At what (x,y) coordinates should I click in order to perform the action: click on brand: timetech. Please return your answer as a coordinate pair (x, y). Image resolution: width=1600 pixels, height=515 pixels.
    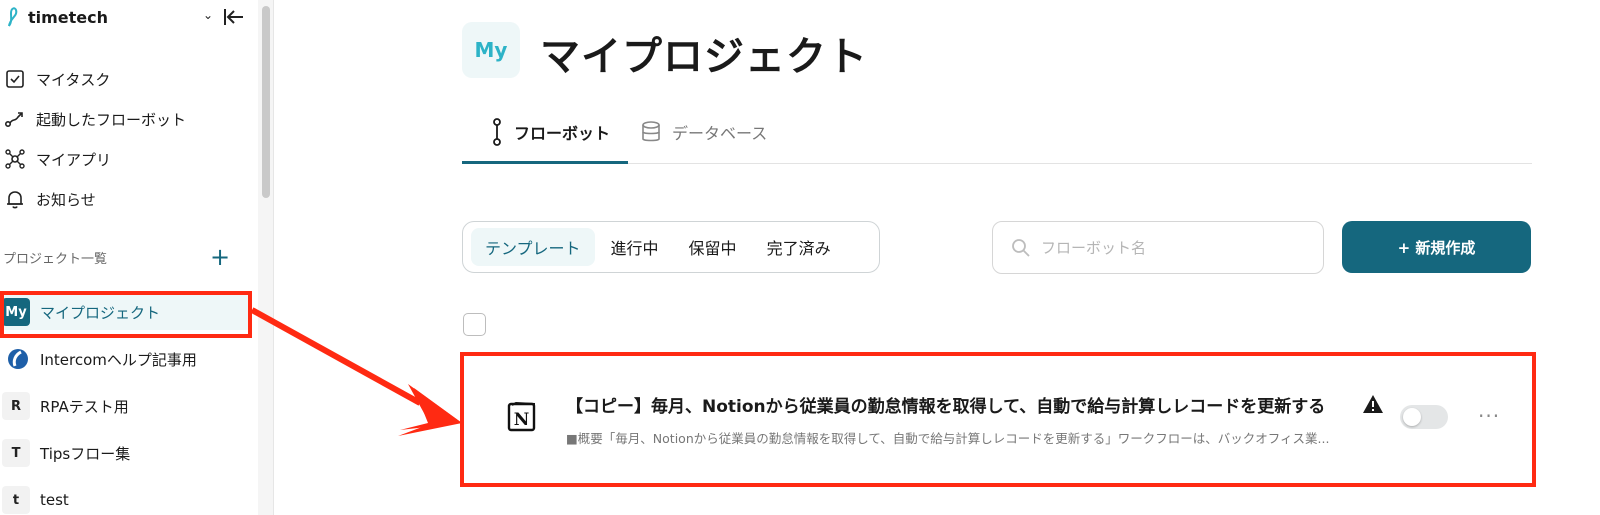
    Looking at the image, I should click on (57, 17).